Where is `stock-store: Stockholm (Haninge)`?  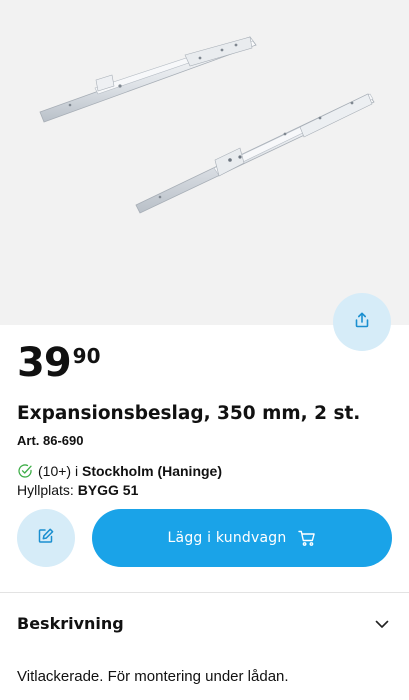
stock-store: Stockholm (Haninge) is located at coordinates (152, 471).